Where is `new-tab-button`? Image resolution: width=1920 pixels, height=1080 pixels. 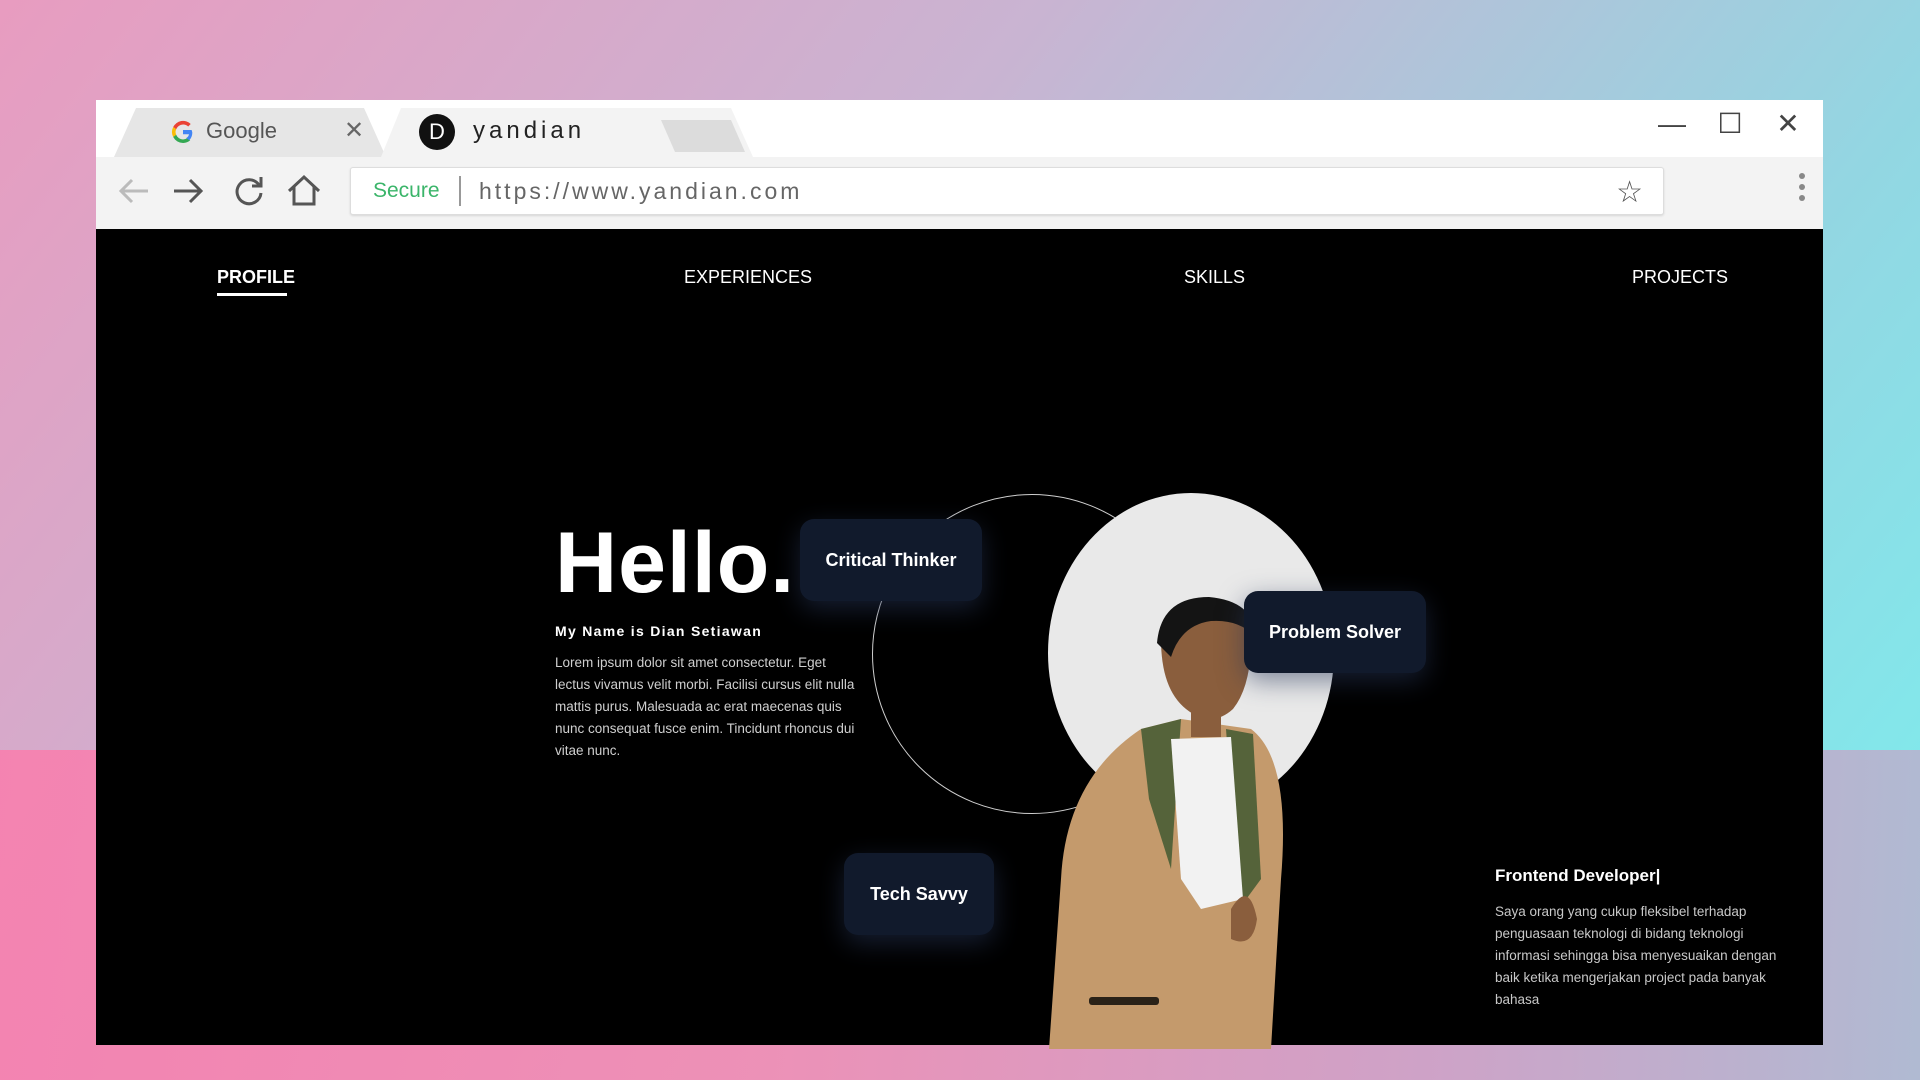 new-tab-button is located at coordinates (703, 136).